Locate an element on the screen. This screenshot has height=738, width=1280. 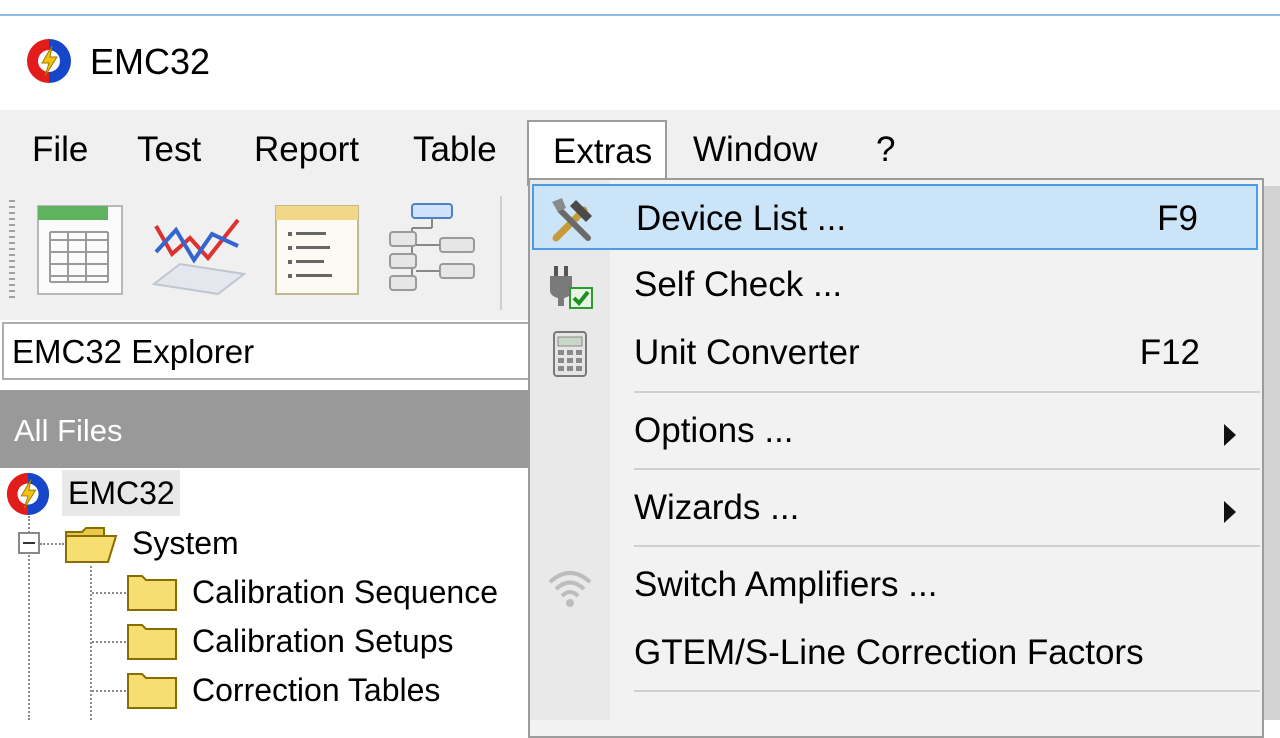
hierarchy-icon is located at coordinates (432, 250).